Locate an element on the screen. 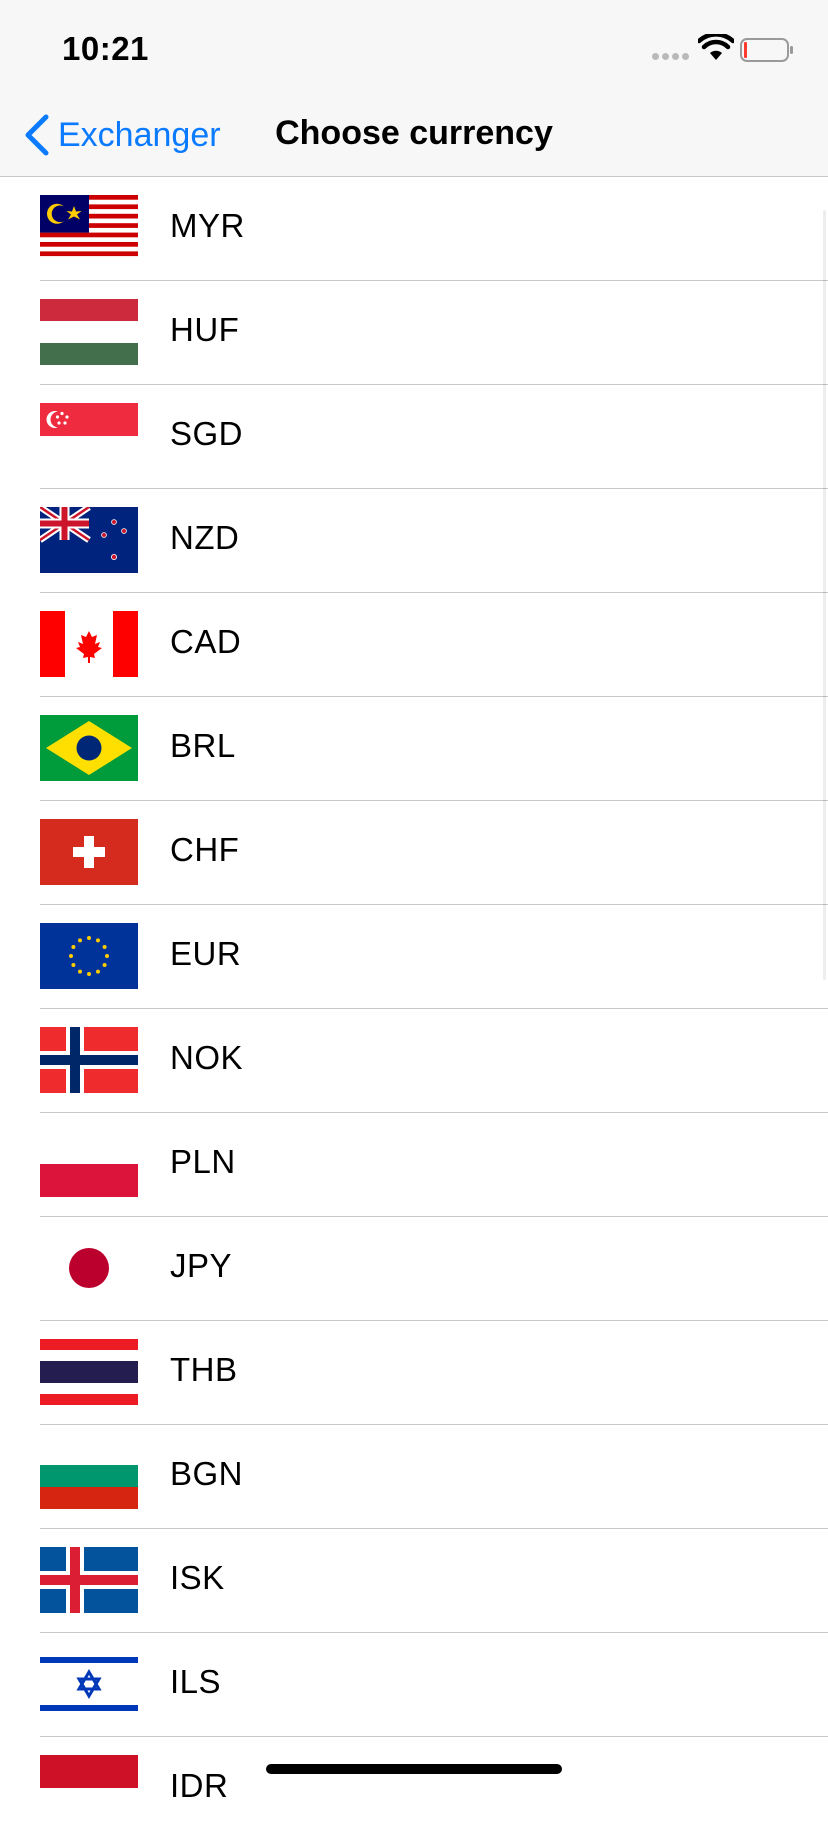  currency-code: IDR is located at coordinates (199, 1785).